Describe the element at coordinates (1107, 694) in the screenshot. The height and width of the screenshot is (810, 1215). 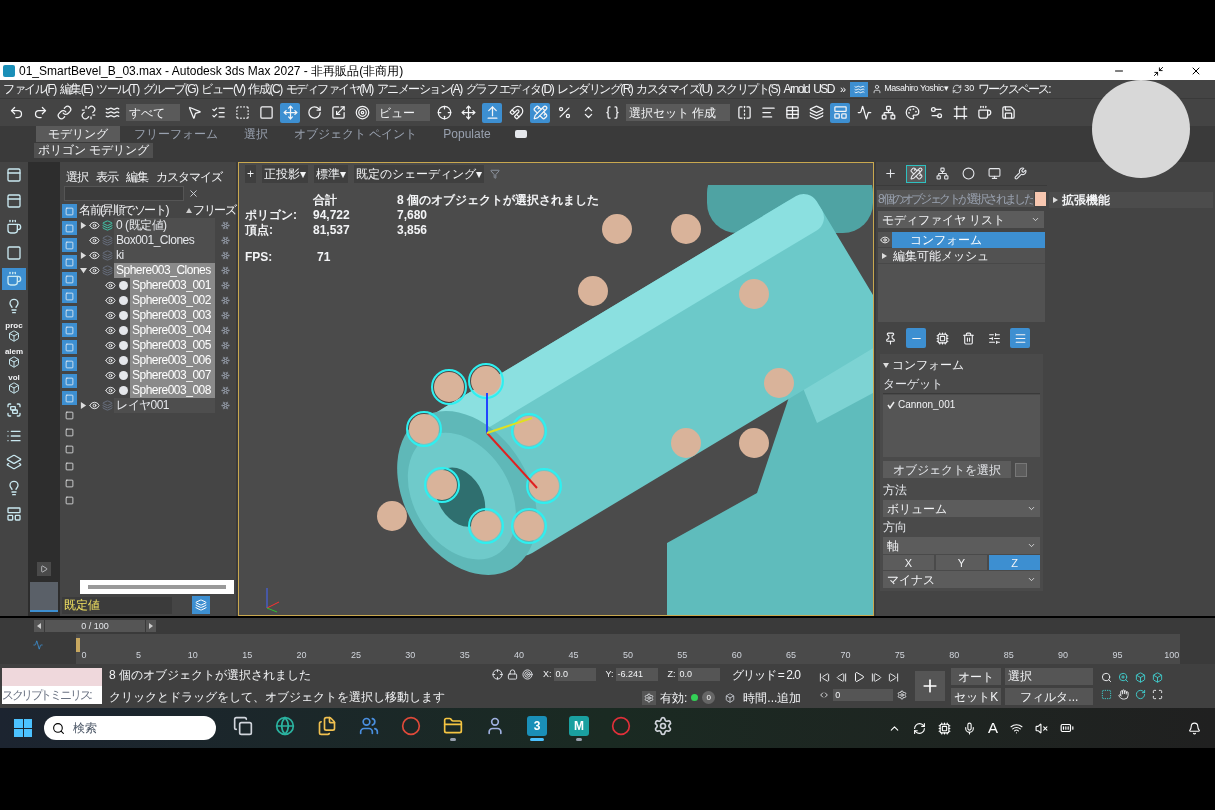
I see `zoom-region-icon` at that location.